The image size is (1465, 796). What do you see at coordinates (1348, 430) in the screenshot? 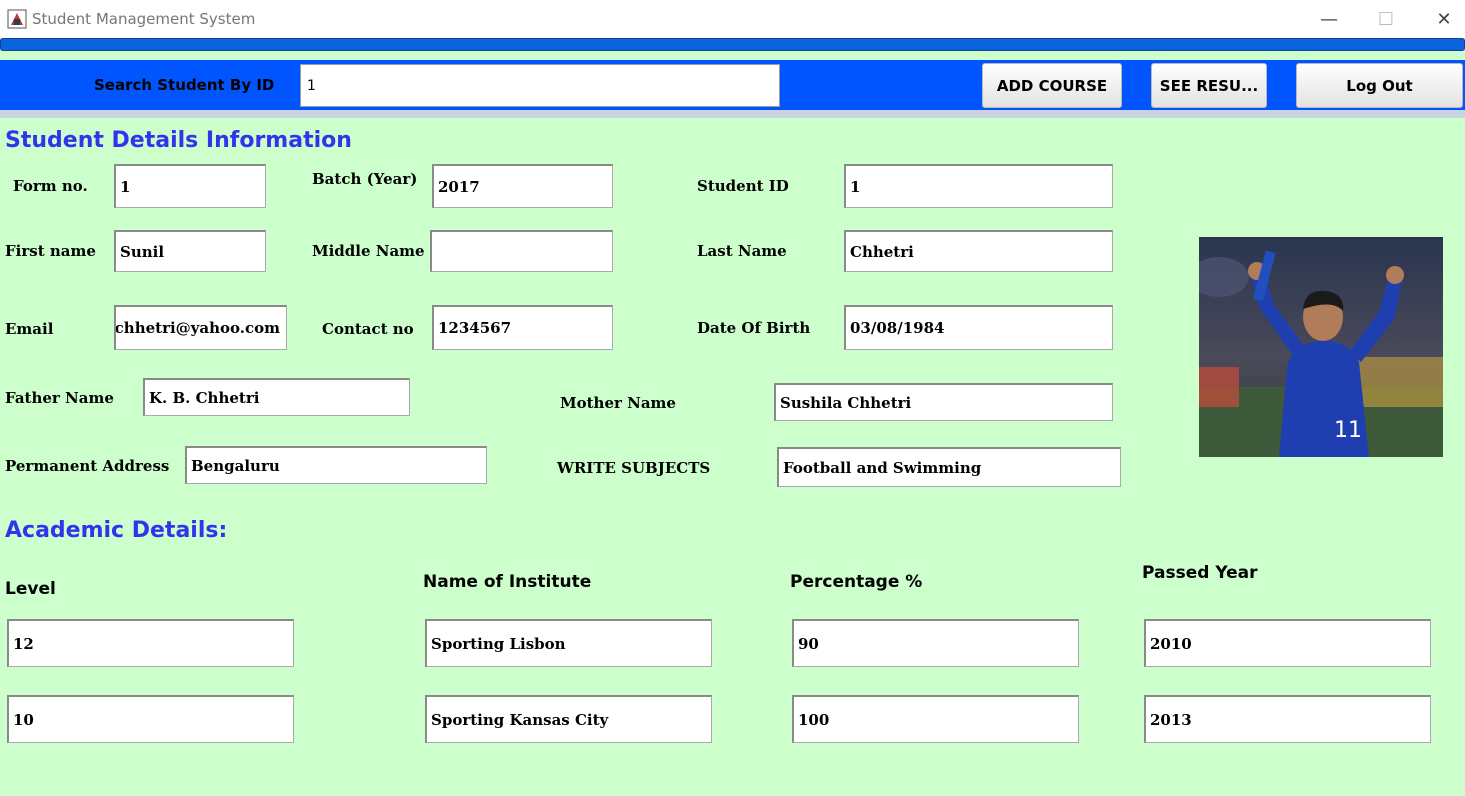
I see `svg-text: 11` at bounding box center [1348, 430].